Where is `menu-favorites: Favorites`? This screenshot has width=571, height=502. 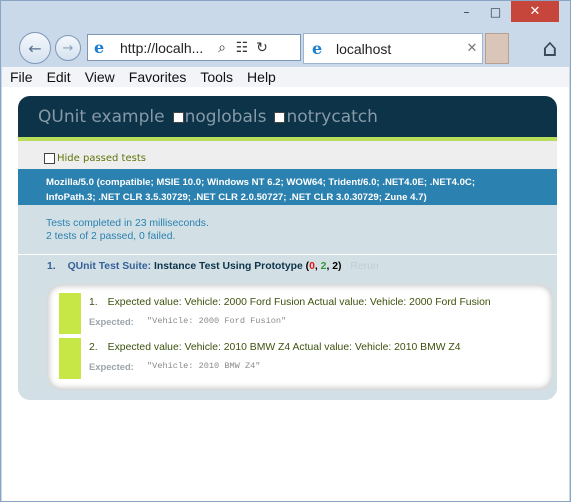 menu-favorites: Favorites is located at coordinates (158, 77).